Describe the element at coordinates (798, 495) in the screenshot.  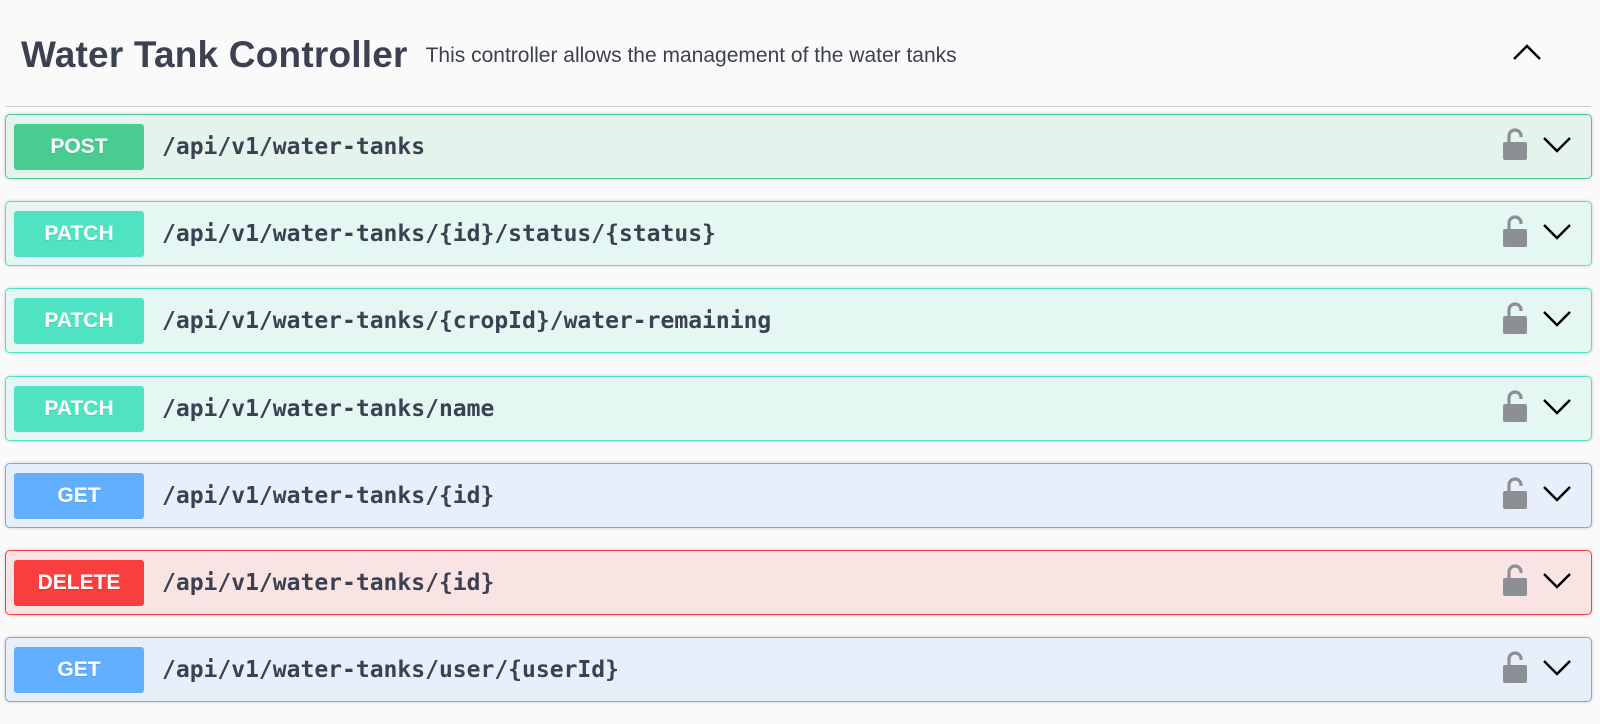
I see `opblock-get-water-tank-by-id: GET /api/v1/water-tanks/{id}` at that location.